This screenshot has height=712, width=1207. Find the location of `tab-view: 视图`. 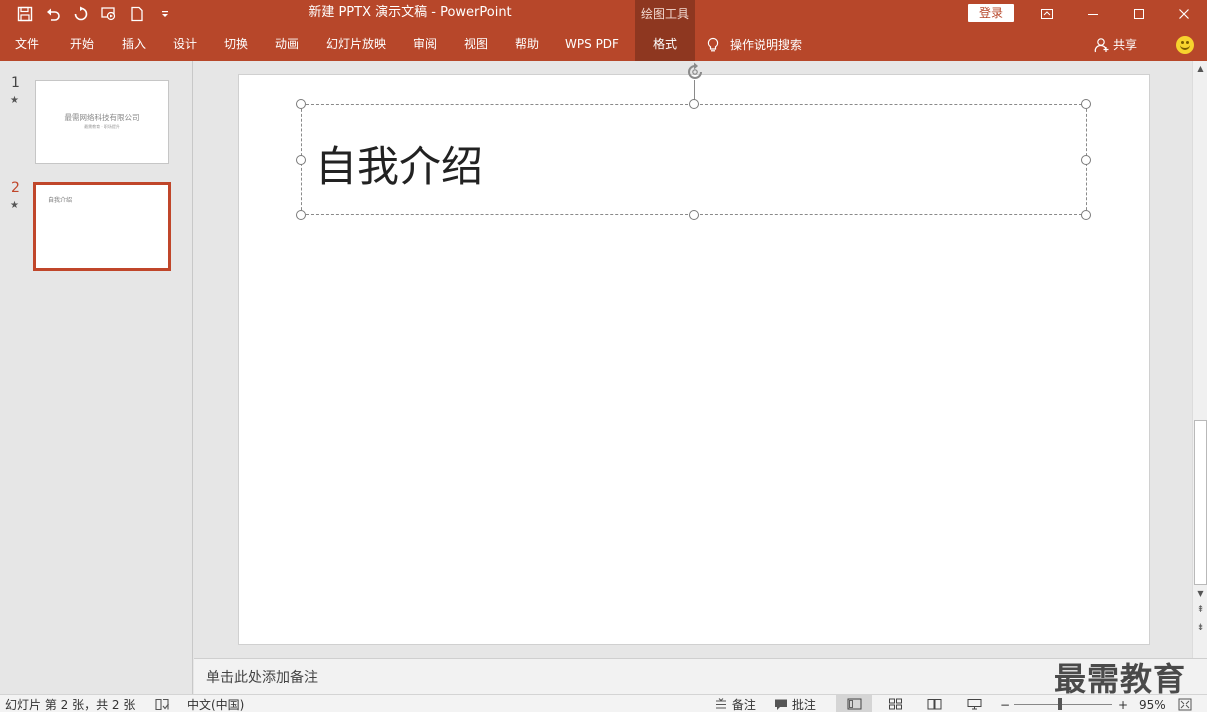

tab-view: 视图 is located at coordinates (476, 44).